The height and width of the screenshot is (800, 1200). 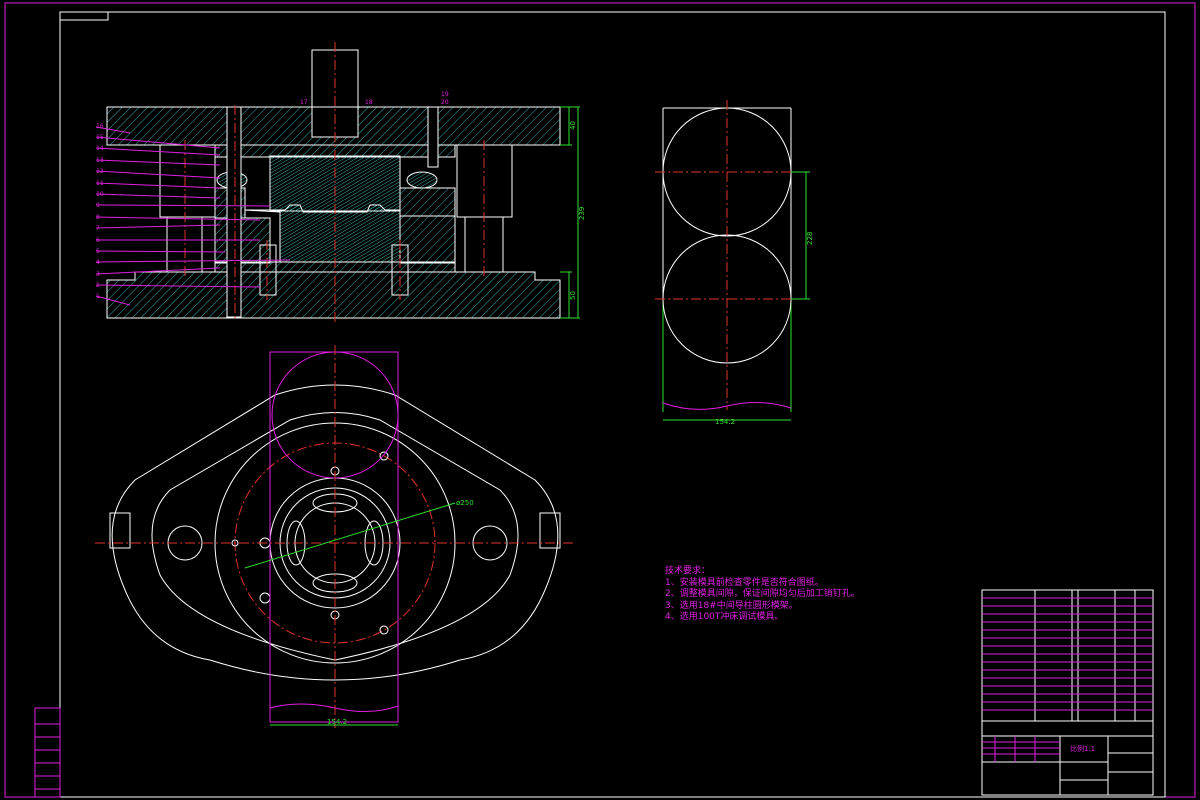 I want to click on guide-bolt, so click(x=234, y=212).